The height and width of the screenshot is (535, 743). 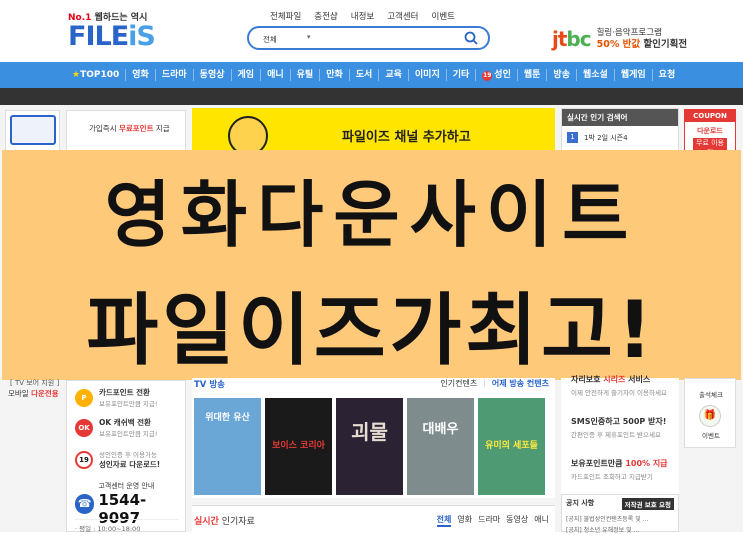 What do you see at coordinates (98, 75) in the screenshot?
I see `category-top100: ★TOP100` at bounding box center [98, 75].